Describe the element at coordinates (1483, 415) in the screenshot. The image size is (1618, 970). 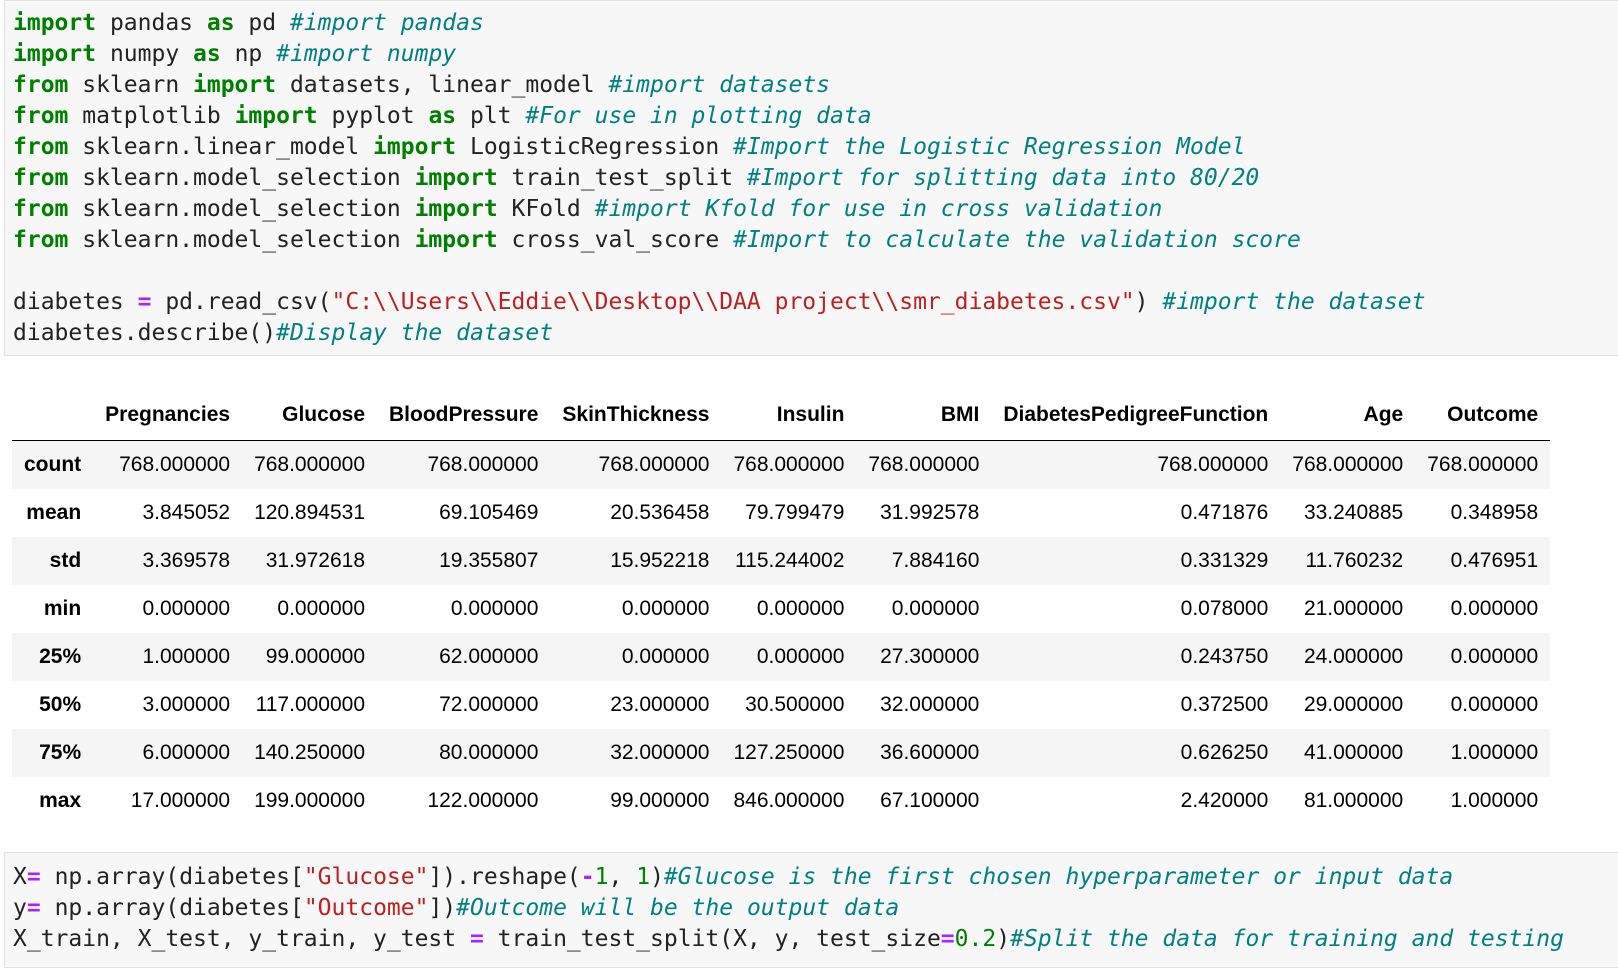
I see `column-header: Outcome` at that location.